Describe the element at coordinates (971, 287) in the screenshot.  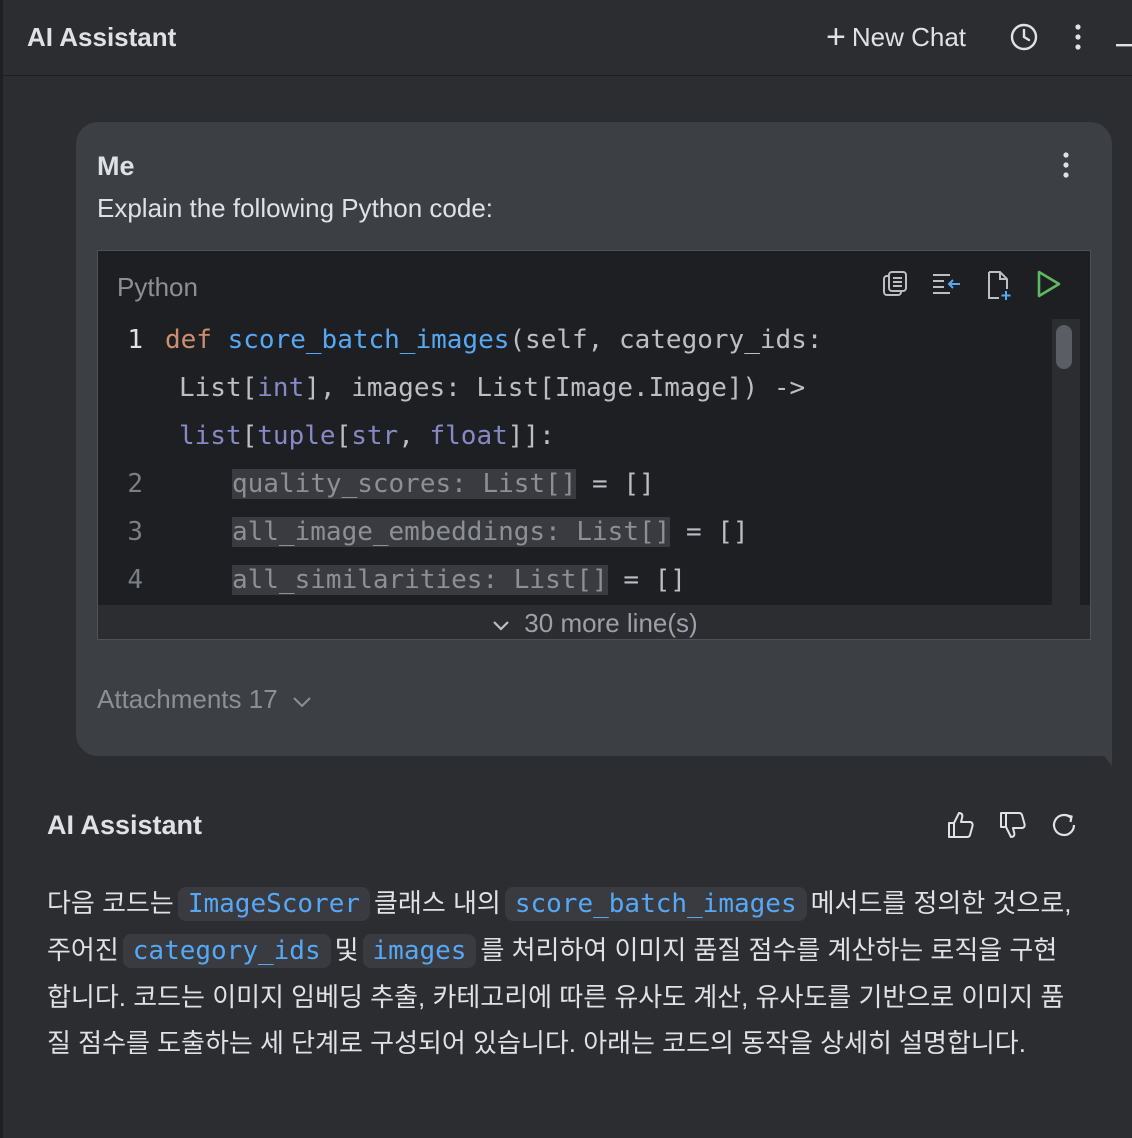
I see `code-toolbar` at that location.